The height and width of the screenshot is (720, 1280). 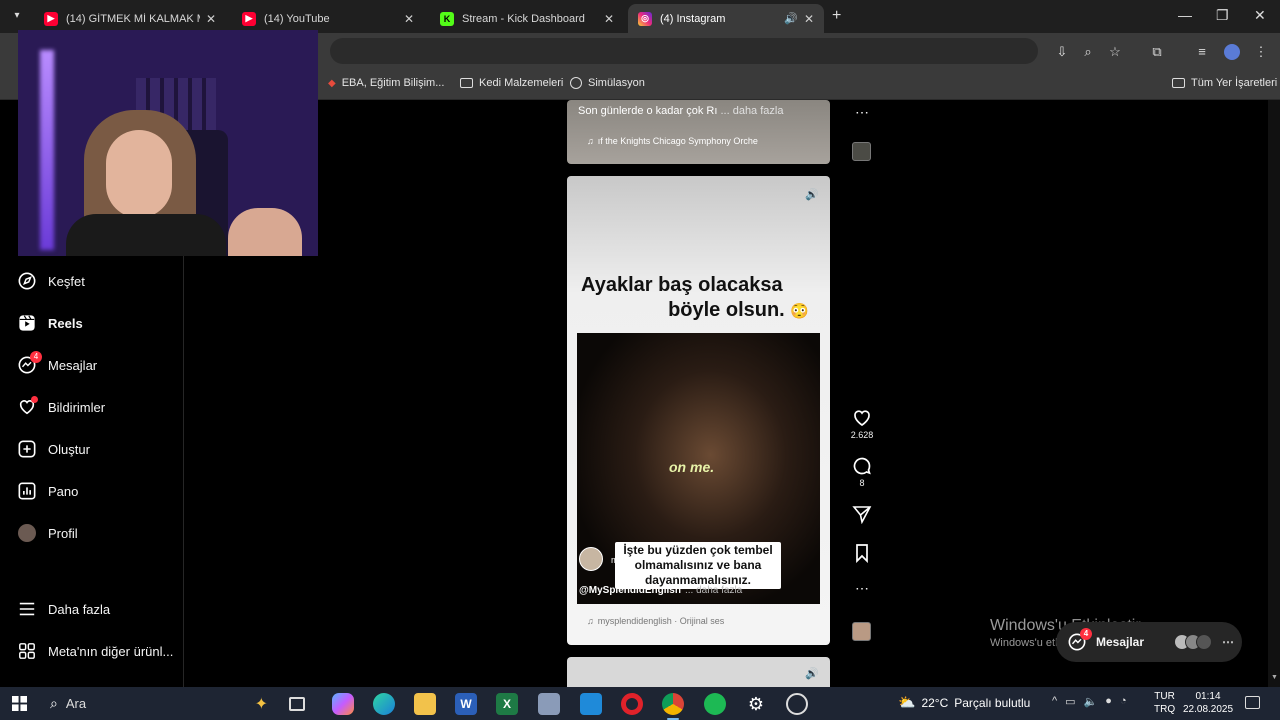 What do you see at coordinates (57, 362) in the screenshot?
I see `sidebar-item-mesajlar: 4 Mesajlar` at bounding box center [57, 362].